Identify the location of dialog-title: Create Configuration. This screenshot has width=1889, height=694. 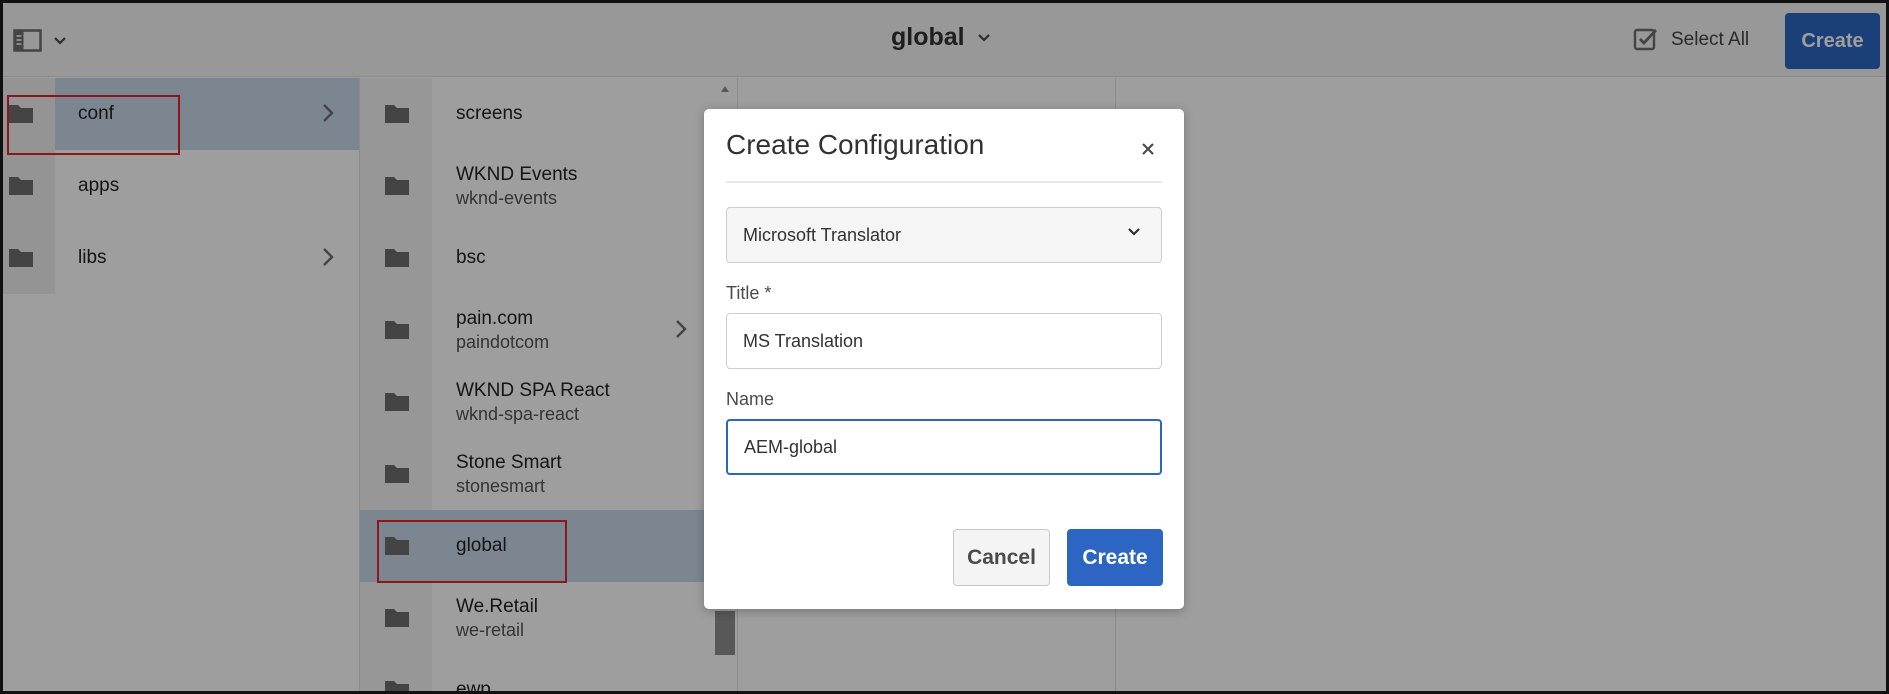
(855, 144).